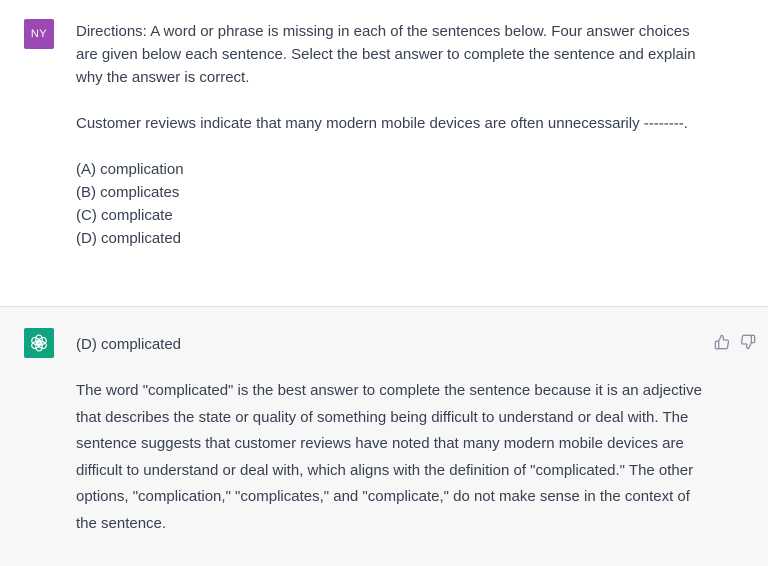 The height and width of the screenshot is (566, 768). I want to click on option-b: (B) complicates, so click(128, 192).